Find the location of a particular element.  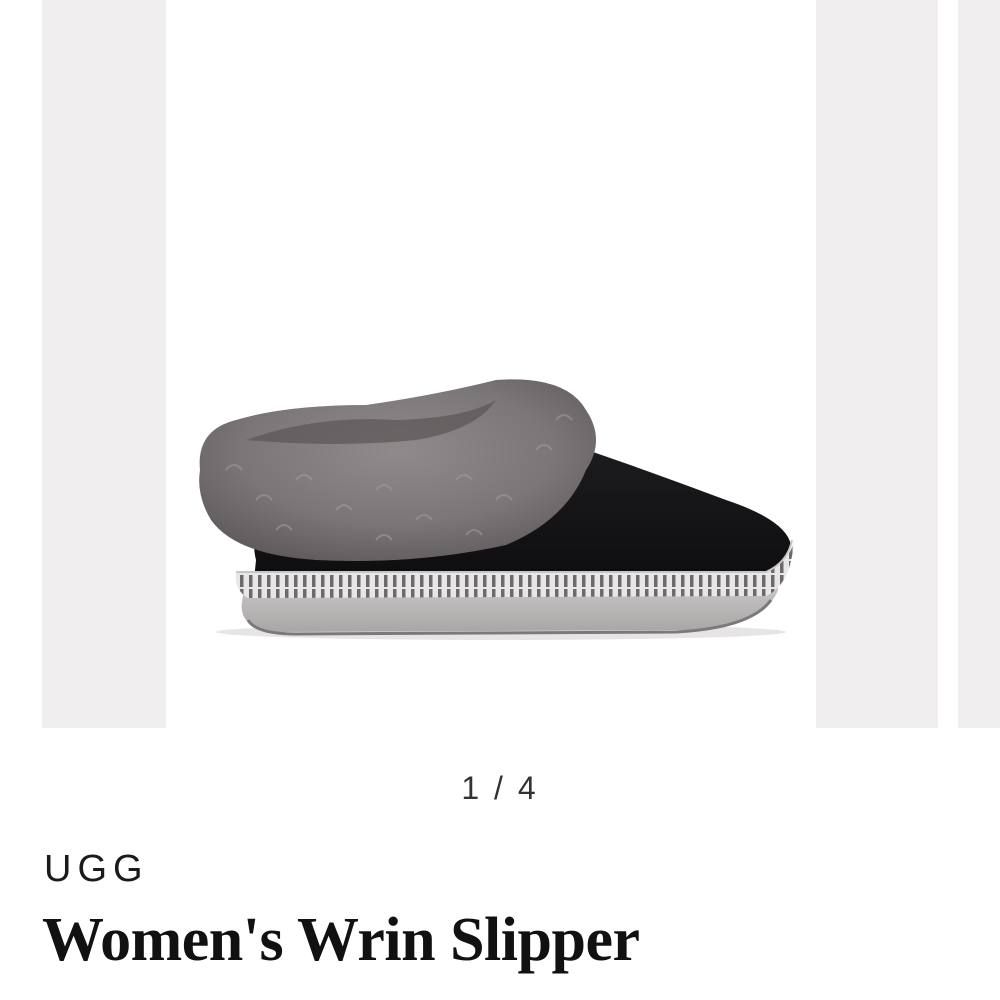

next-slide-peek is located at coordinates (979, 364).